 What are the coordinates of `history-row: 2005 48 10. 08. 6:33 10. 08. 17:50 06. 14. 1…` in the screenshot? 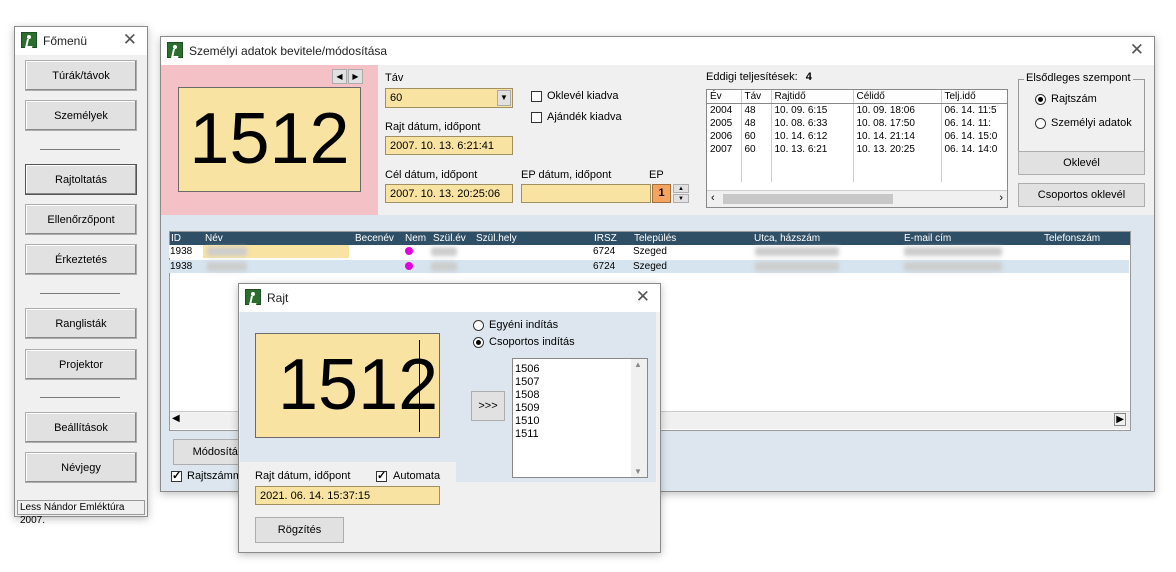 It's located at (857, 123).